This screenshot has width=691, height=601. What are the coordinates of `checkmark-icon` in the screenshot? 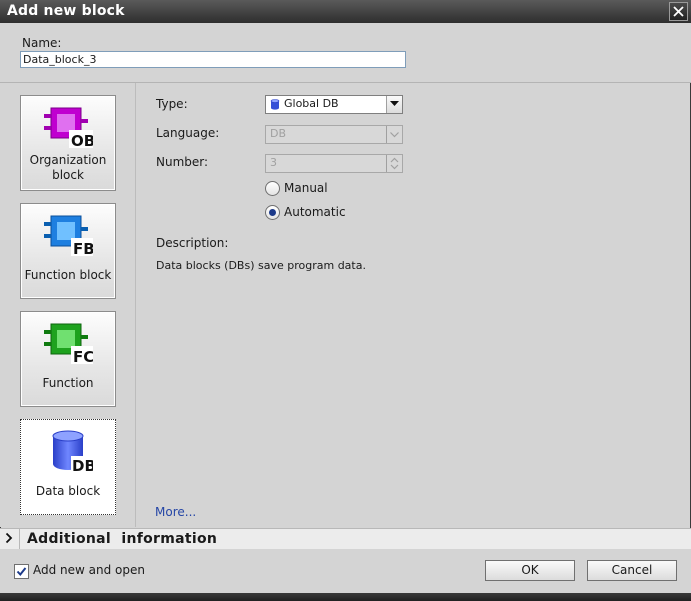 It's located at (21, 572).